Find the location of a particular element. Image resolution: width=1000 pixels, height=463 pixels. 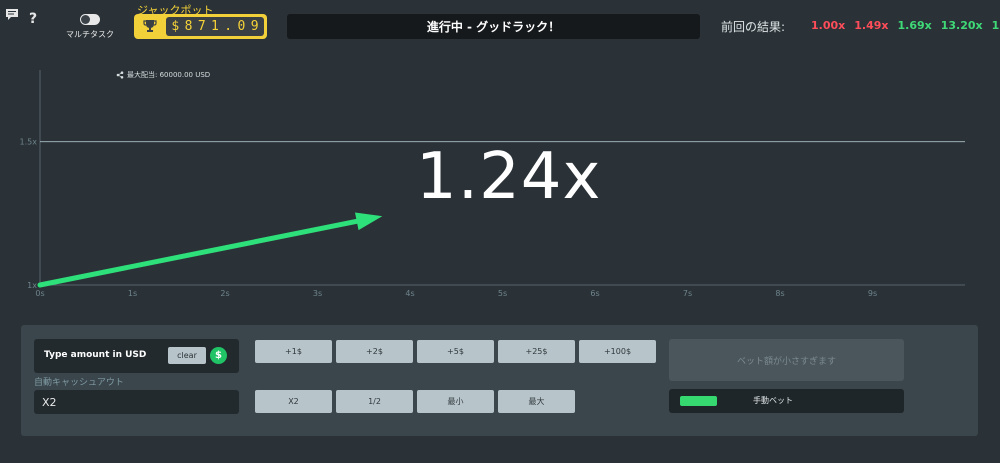

x-tick-label: 5s is located at coordinates (502, 293).